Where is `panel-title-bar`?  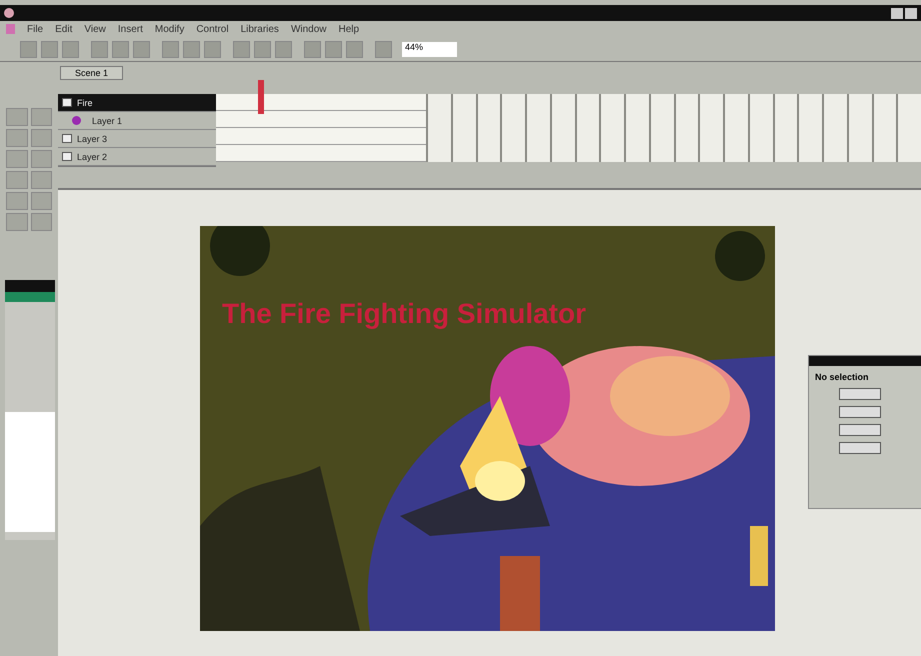
panel-title-bar is located at coordinates (30, 286).